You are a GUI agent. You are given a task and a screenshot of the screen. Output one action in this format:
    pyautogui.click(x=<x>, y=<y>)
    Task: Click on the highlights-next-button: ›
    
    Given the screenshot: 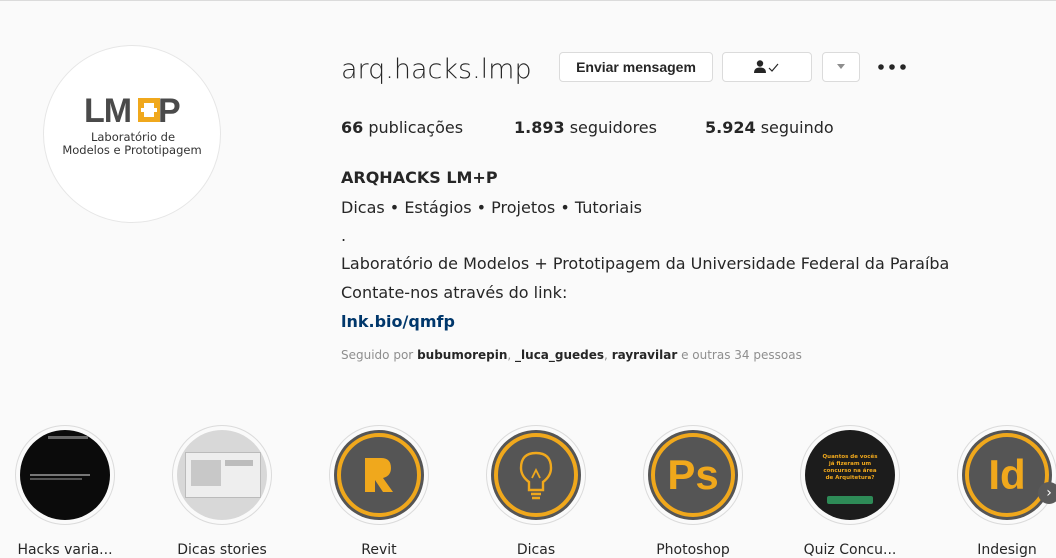 What is the action you would take?
    pyautogui.click(x=1047, y=493)
    